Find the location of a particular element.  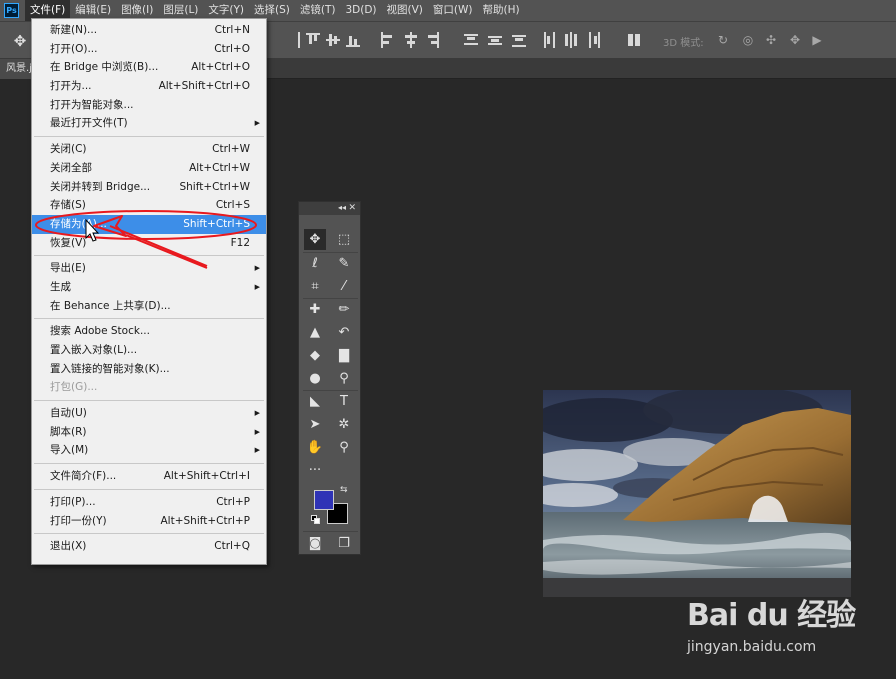

menu-item-save-as: 存储为(A)... Shift+Ctrl+S is located at coordinates (149, 224).